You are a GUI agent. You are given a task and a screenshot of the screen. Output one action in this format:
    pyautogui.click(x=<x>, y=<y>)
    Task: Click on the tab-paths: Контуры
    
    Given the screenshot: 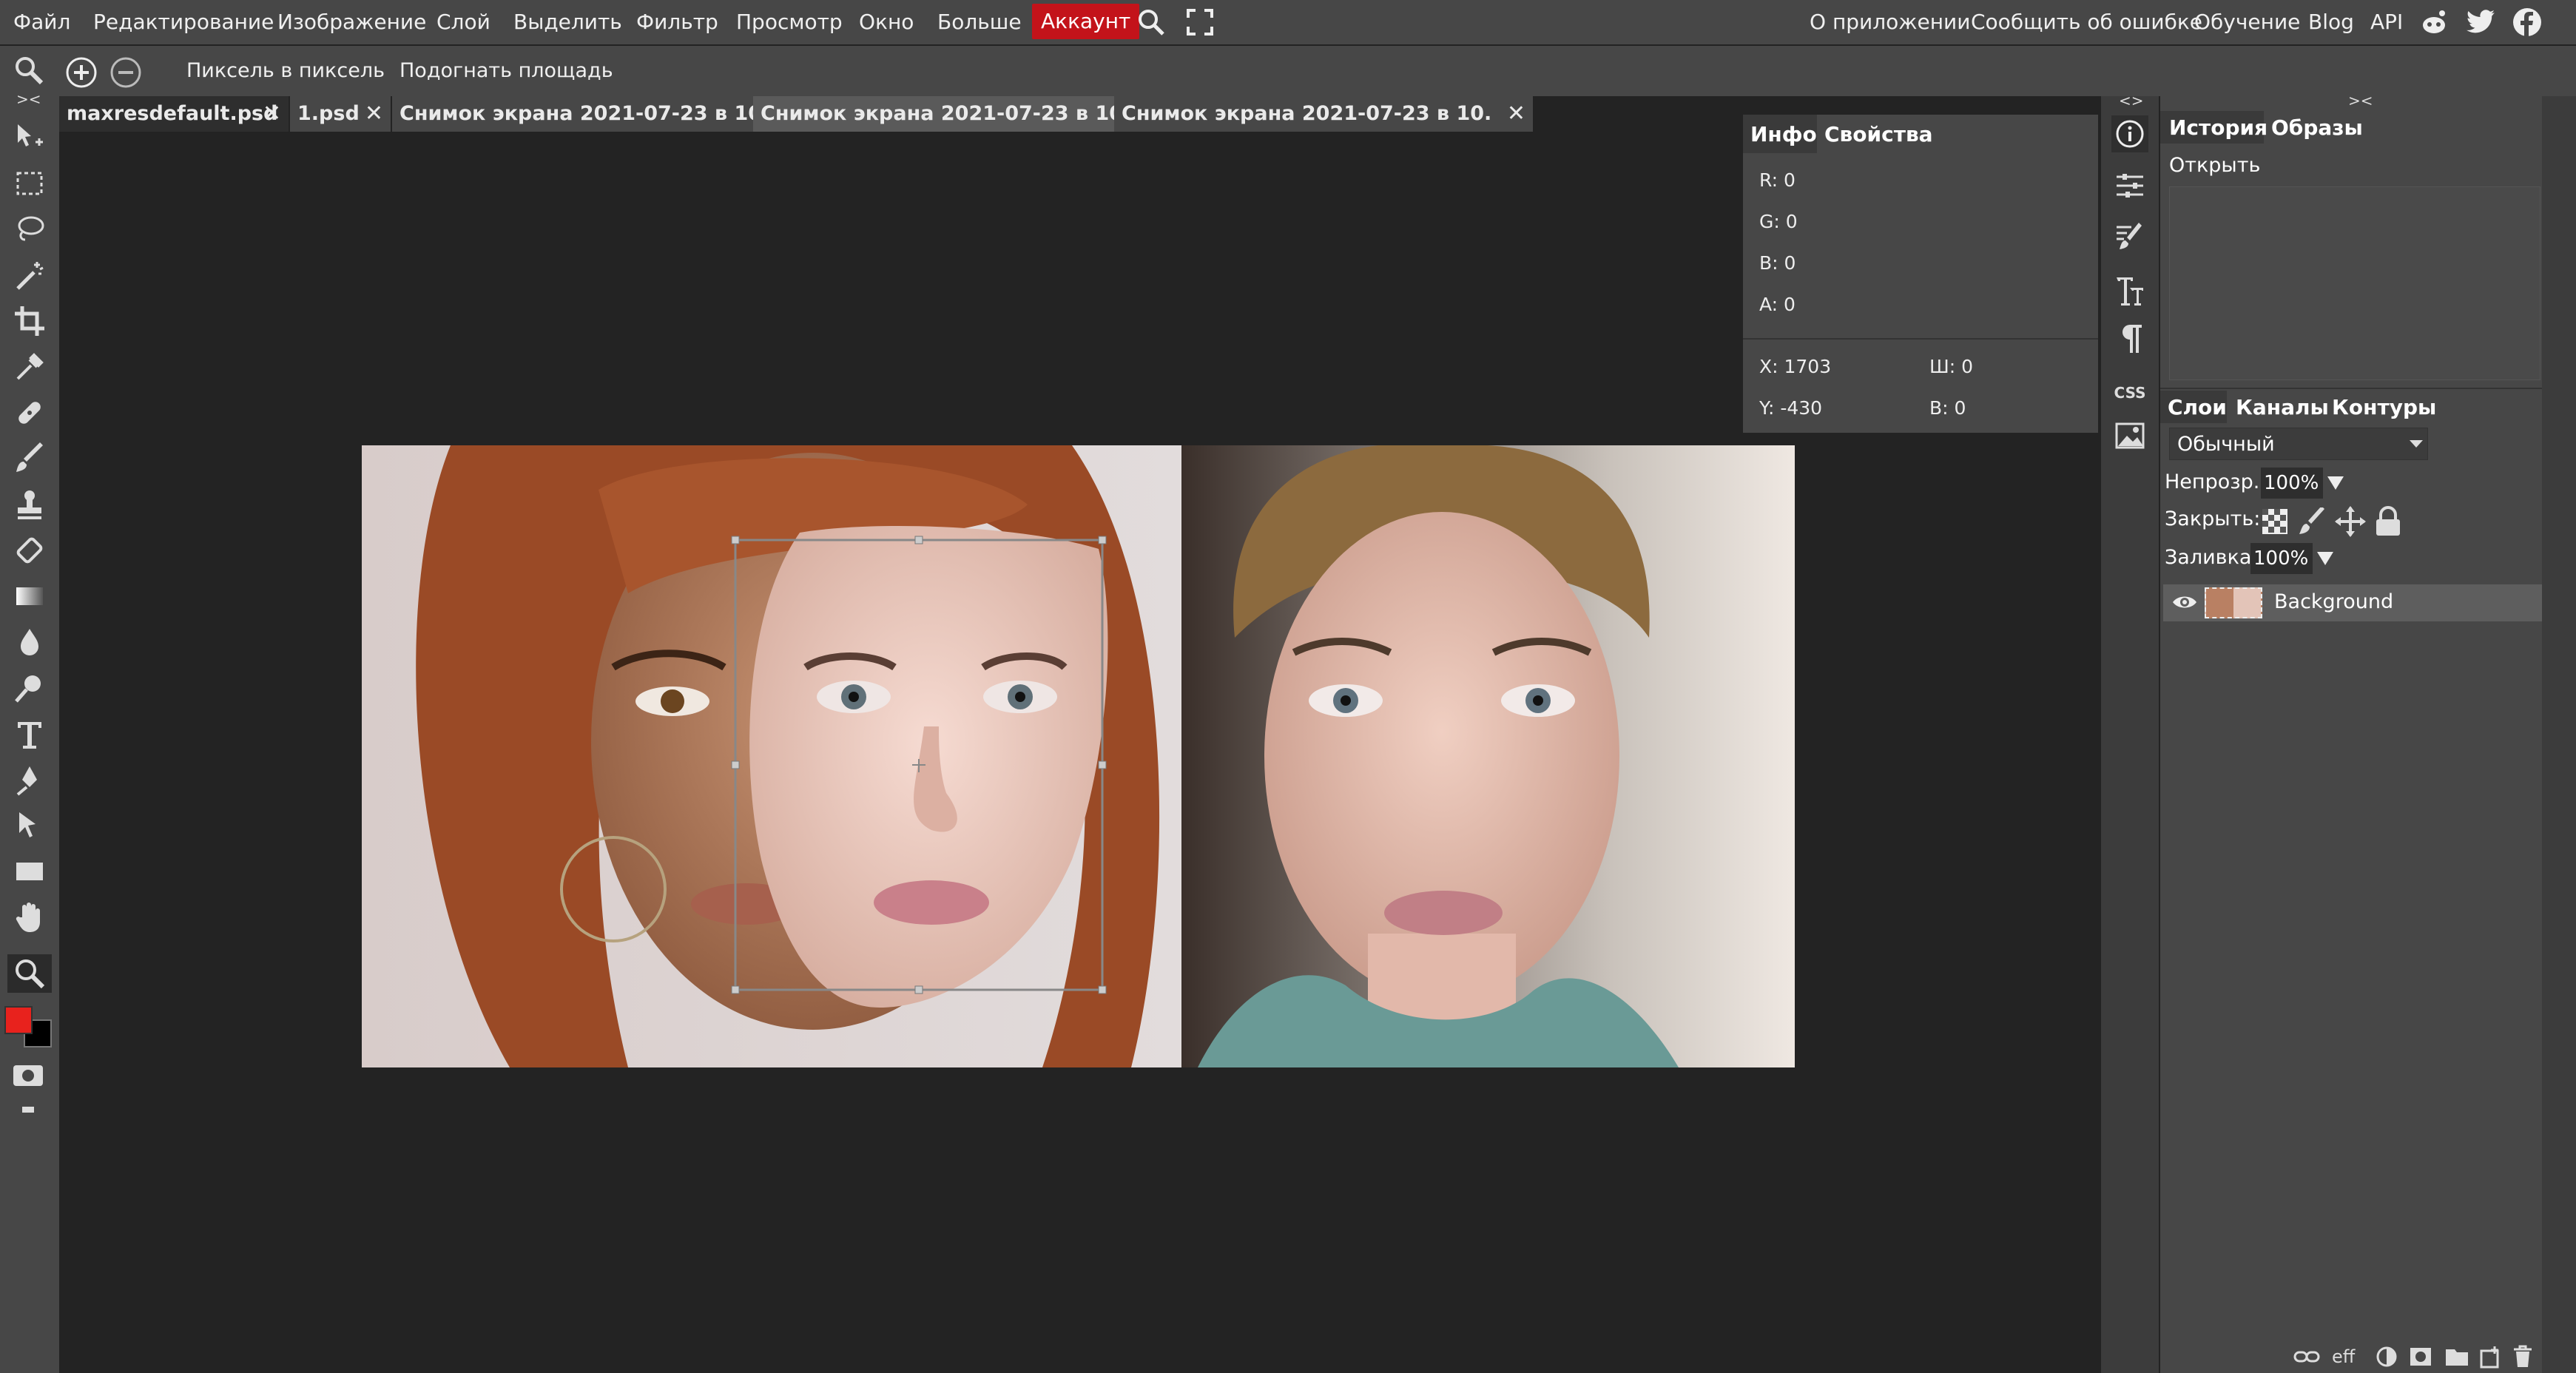 What is the action you would take?
    pyautogui.click(x=2384, y=407)
    